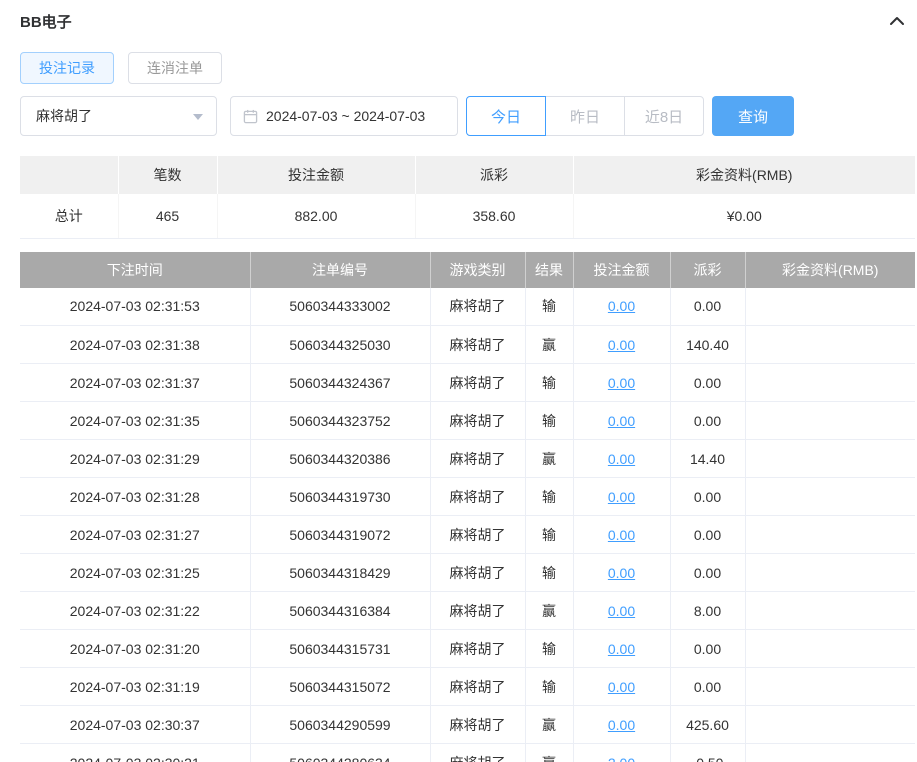  I want to click on records-header-row: 下注时间 注单编号 游戏类别 结果 投注金额 派彩 彩金资料(RMB), so click(467, 269).